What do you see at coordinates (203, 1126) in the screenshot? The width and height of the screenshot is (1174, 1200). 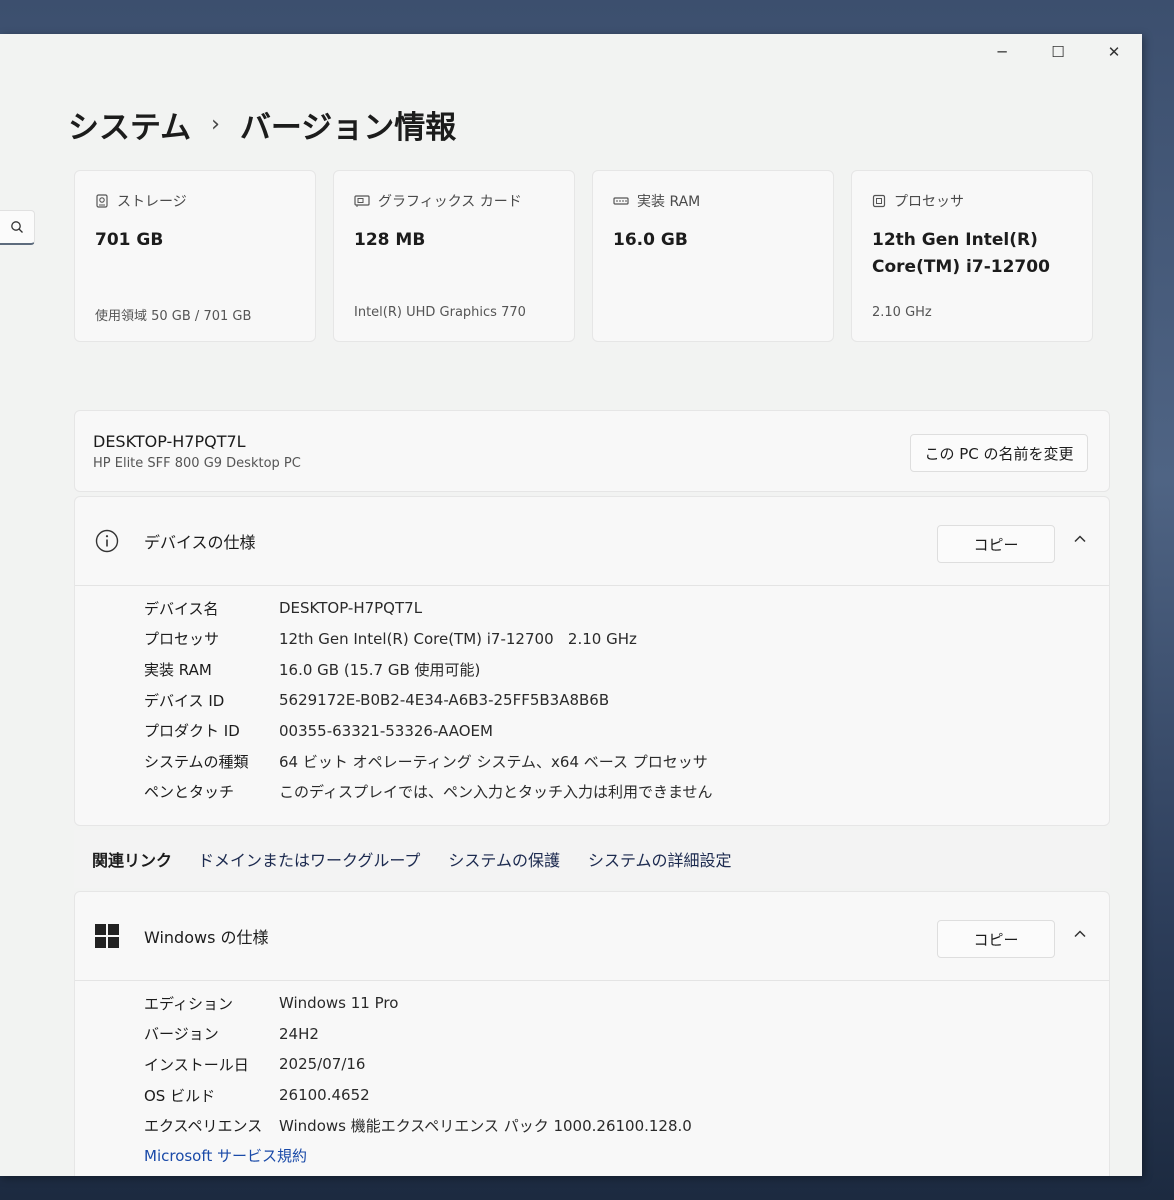 I see `spec-key: エクスペリエンス` at bounding box center [203, 1126].